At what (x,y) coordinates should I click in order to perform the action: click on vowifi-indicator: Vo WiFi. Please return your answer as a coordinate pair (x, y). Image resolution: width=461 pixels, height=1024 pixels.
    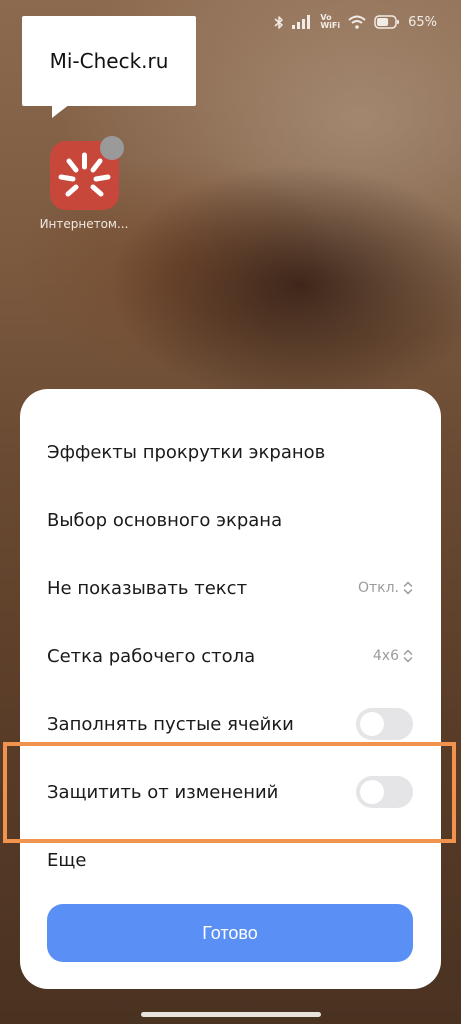
    Looking at the image, I should click on (330, 21).